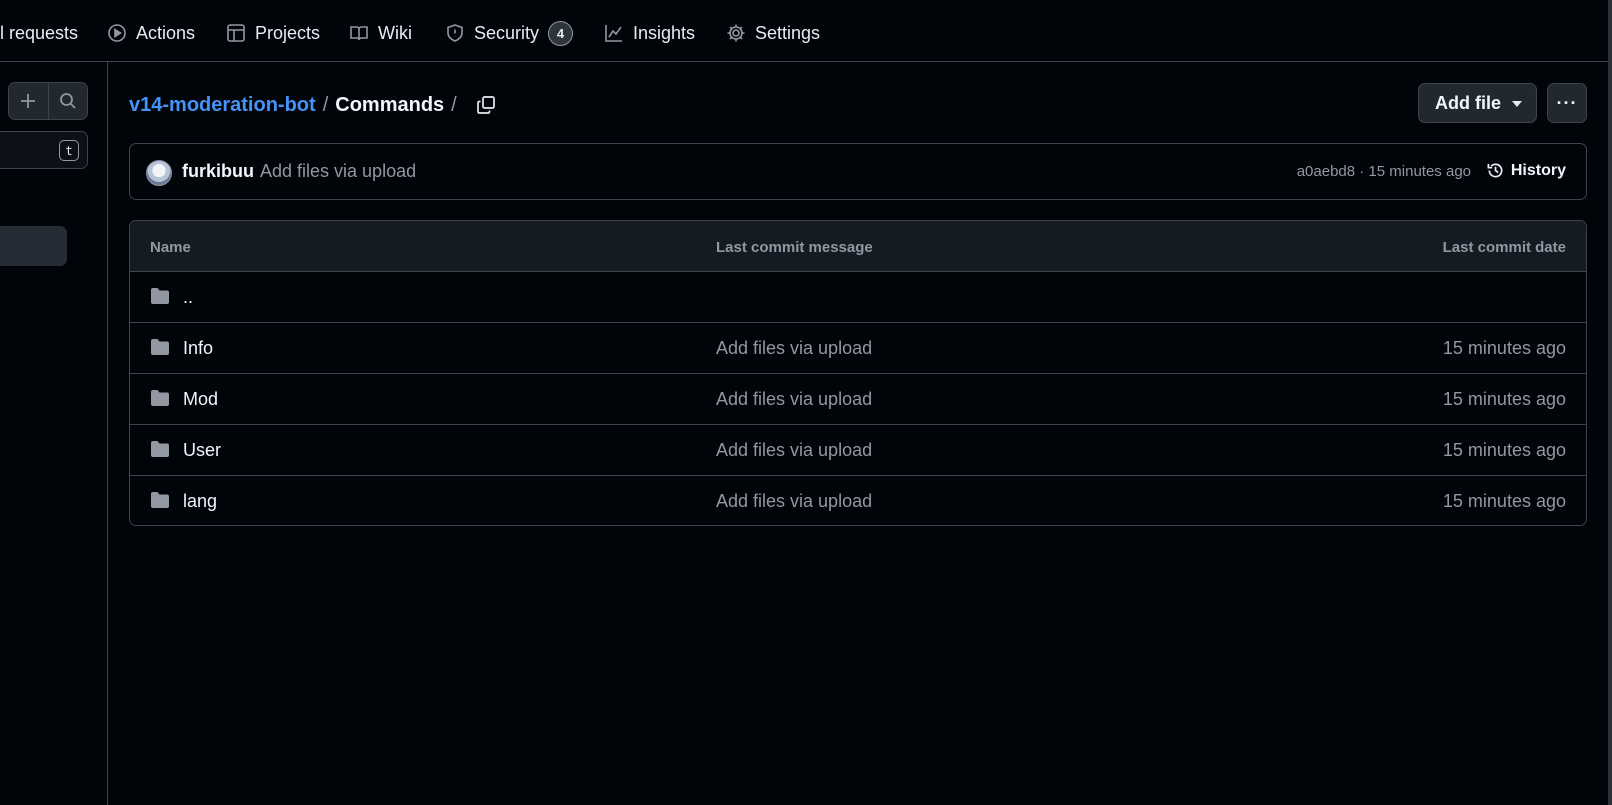 The height and width of the screenshot is (805, 1612). I want to click on copy-path-button, so click(488, 105).